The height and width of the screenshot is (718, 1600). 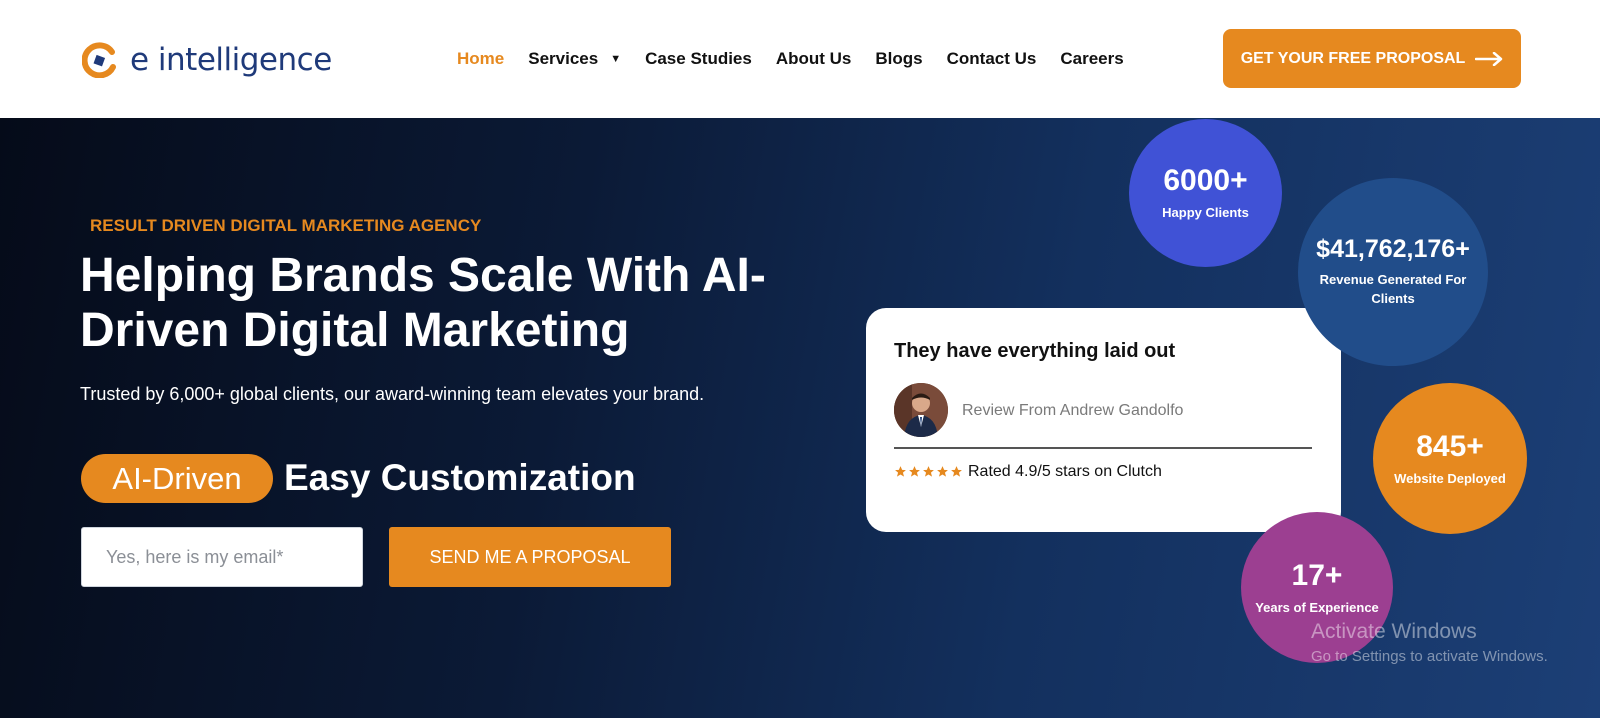 What do you see at coordinates (898, 59) in the screenshot?
I see `nav-blogs: Blogs` at bounding box center [898, 59].